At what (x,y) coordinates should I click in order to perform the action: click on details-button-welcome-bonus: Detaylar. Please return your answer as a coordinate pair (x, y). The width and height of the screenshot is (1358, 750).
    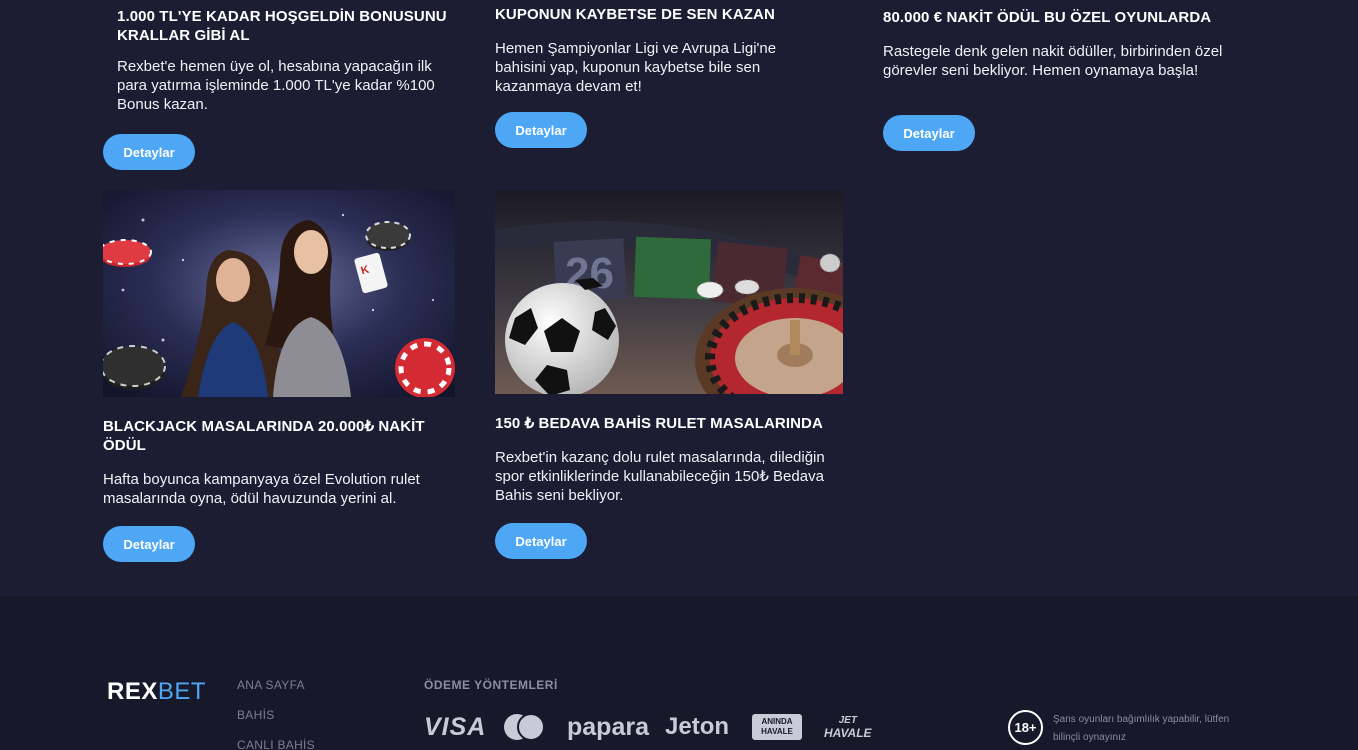
    Looking at the image, I should click on (149, 152).